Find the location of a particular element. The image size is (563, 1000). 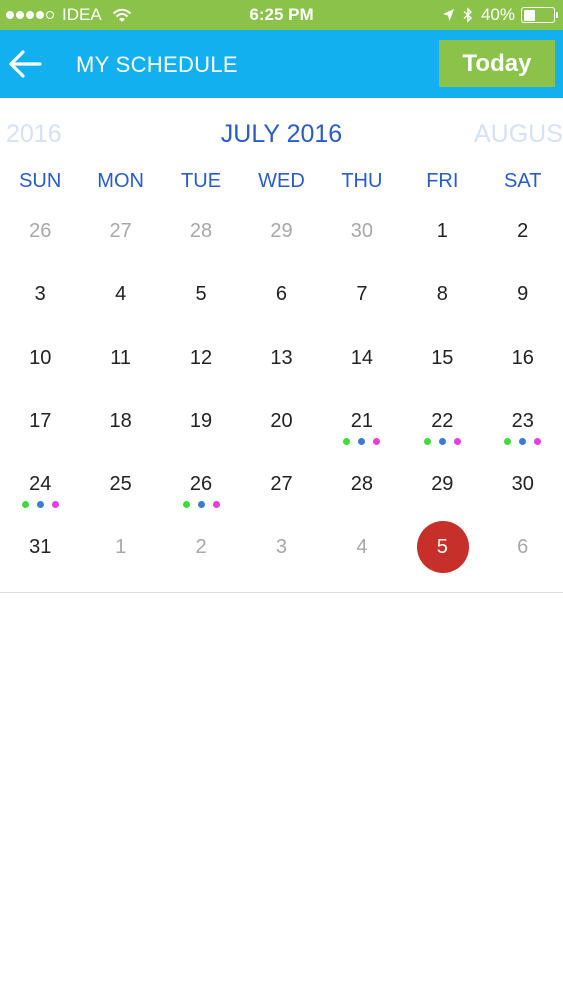

status-right: 40% is located at coordinates (500, 15).